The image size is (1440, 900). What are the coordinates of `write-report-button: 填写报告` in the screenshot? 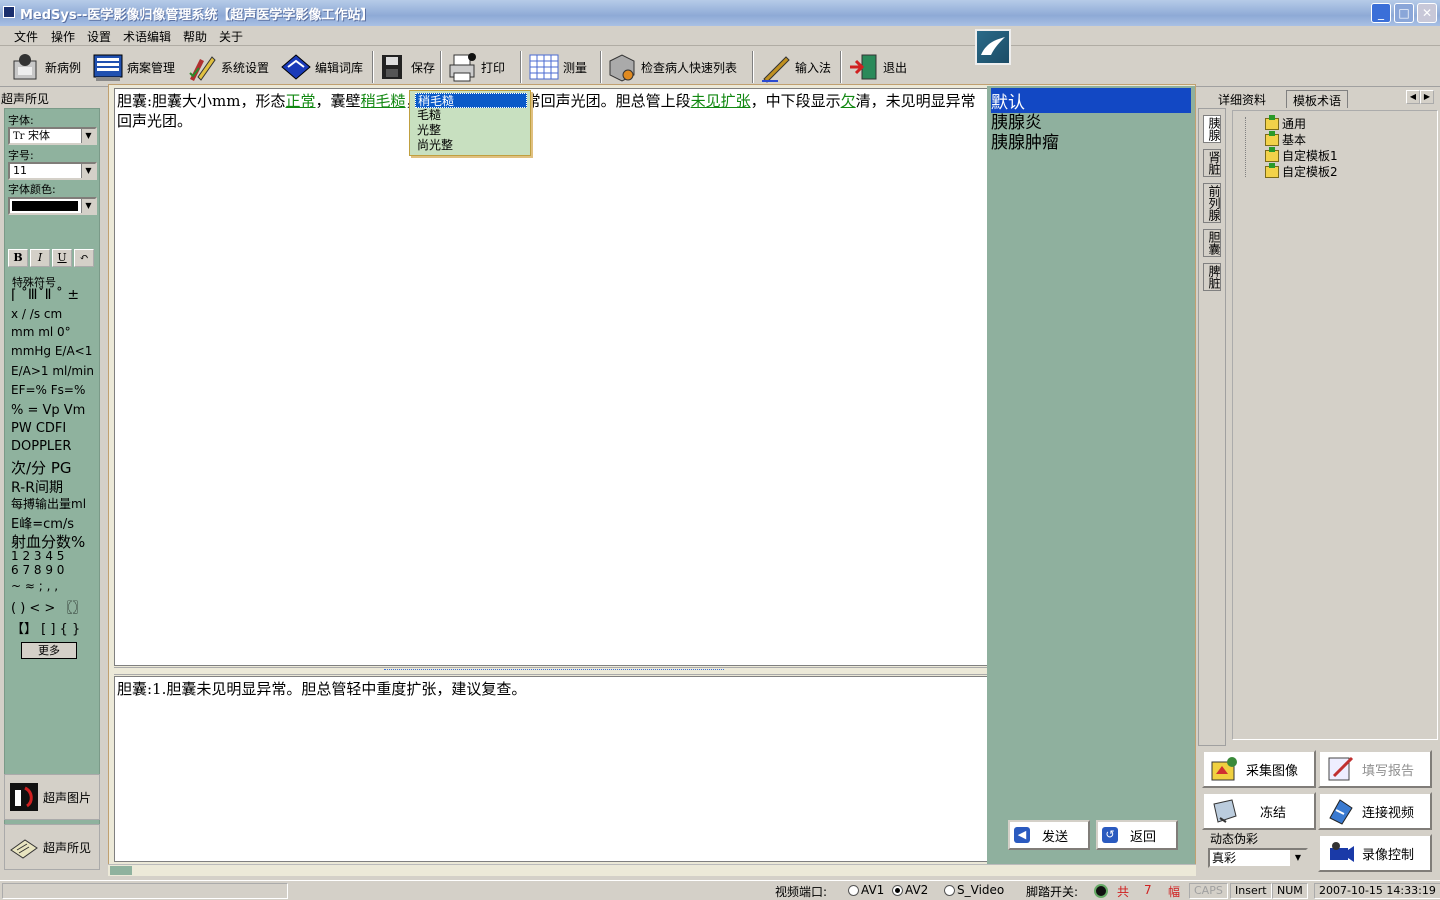 It's located at (1375, 769).